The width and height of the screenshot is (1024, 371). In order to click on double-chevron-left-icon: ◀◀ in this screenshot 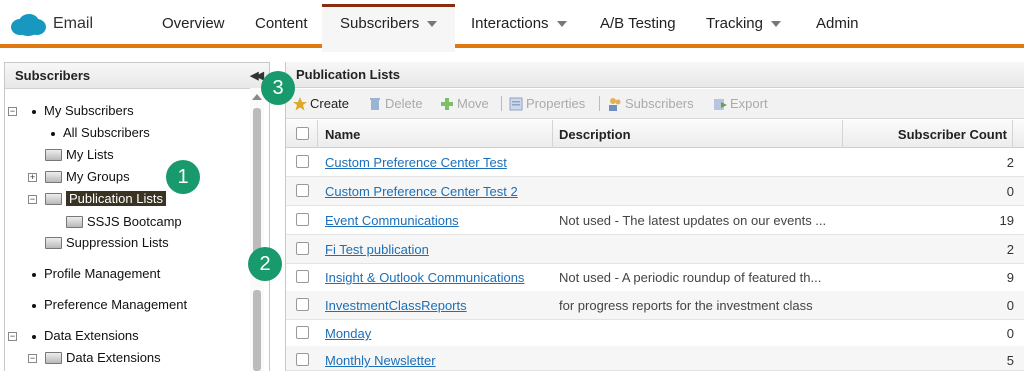, I will do `click(257, 75)`.